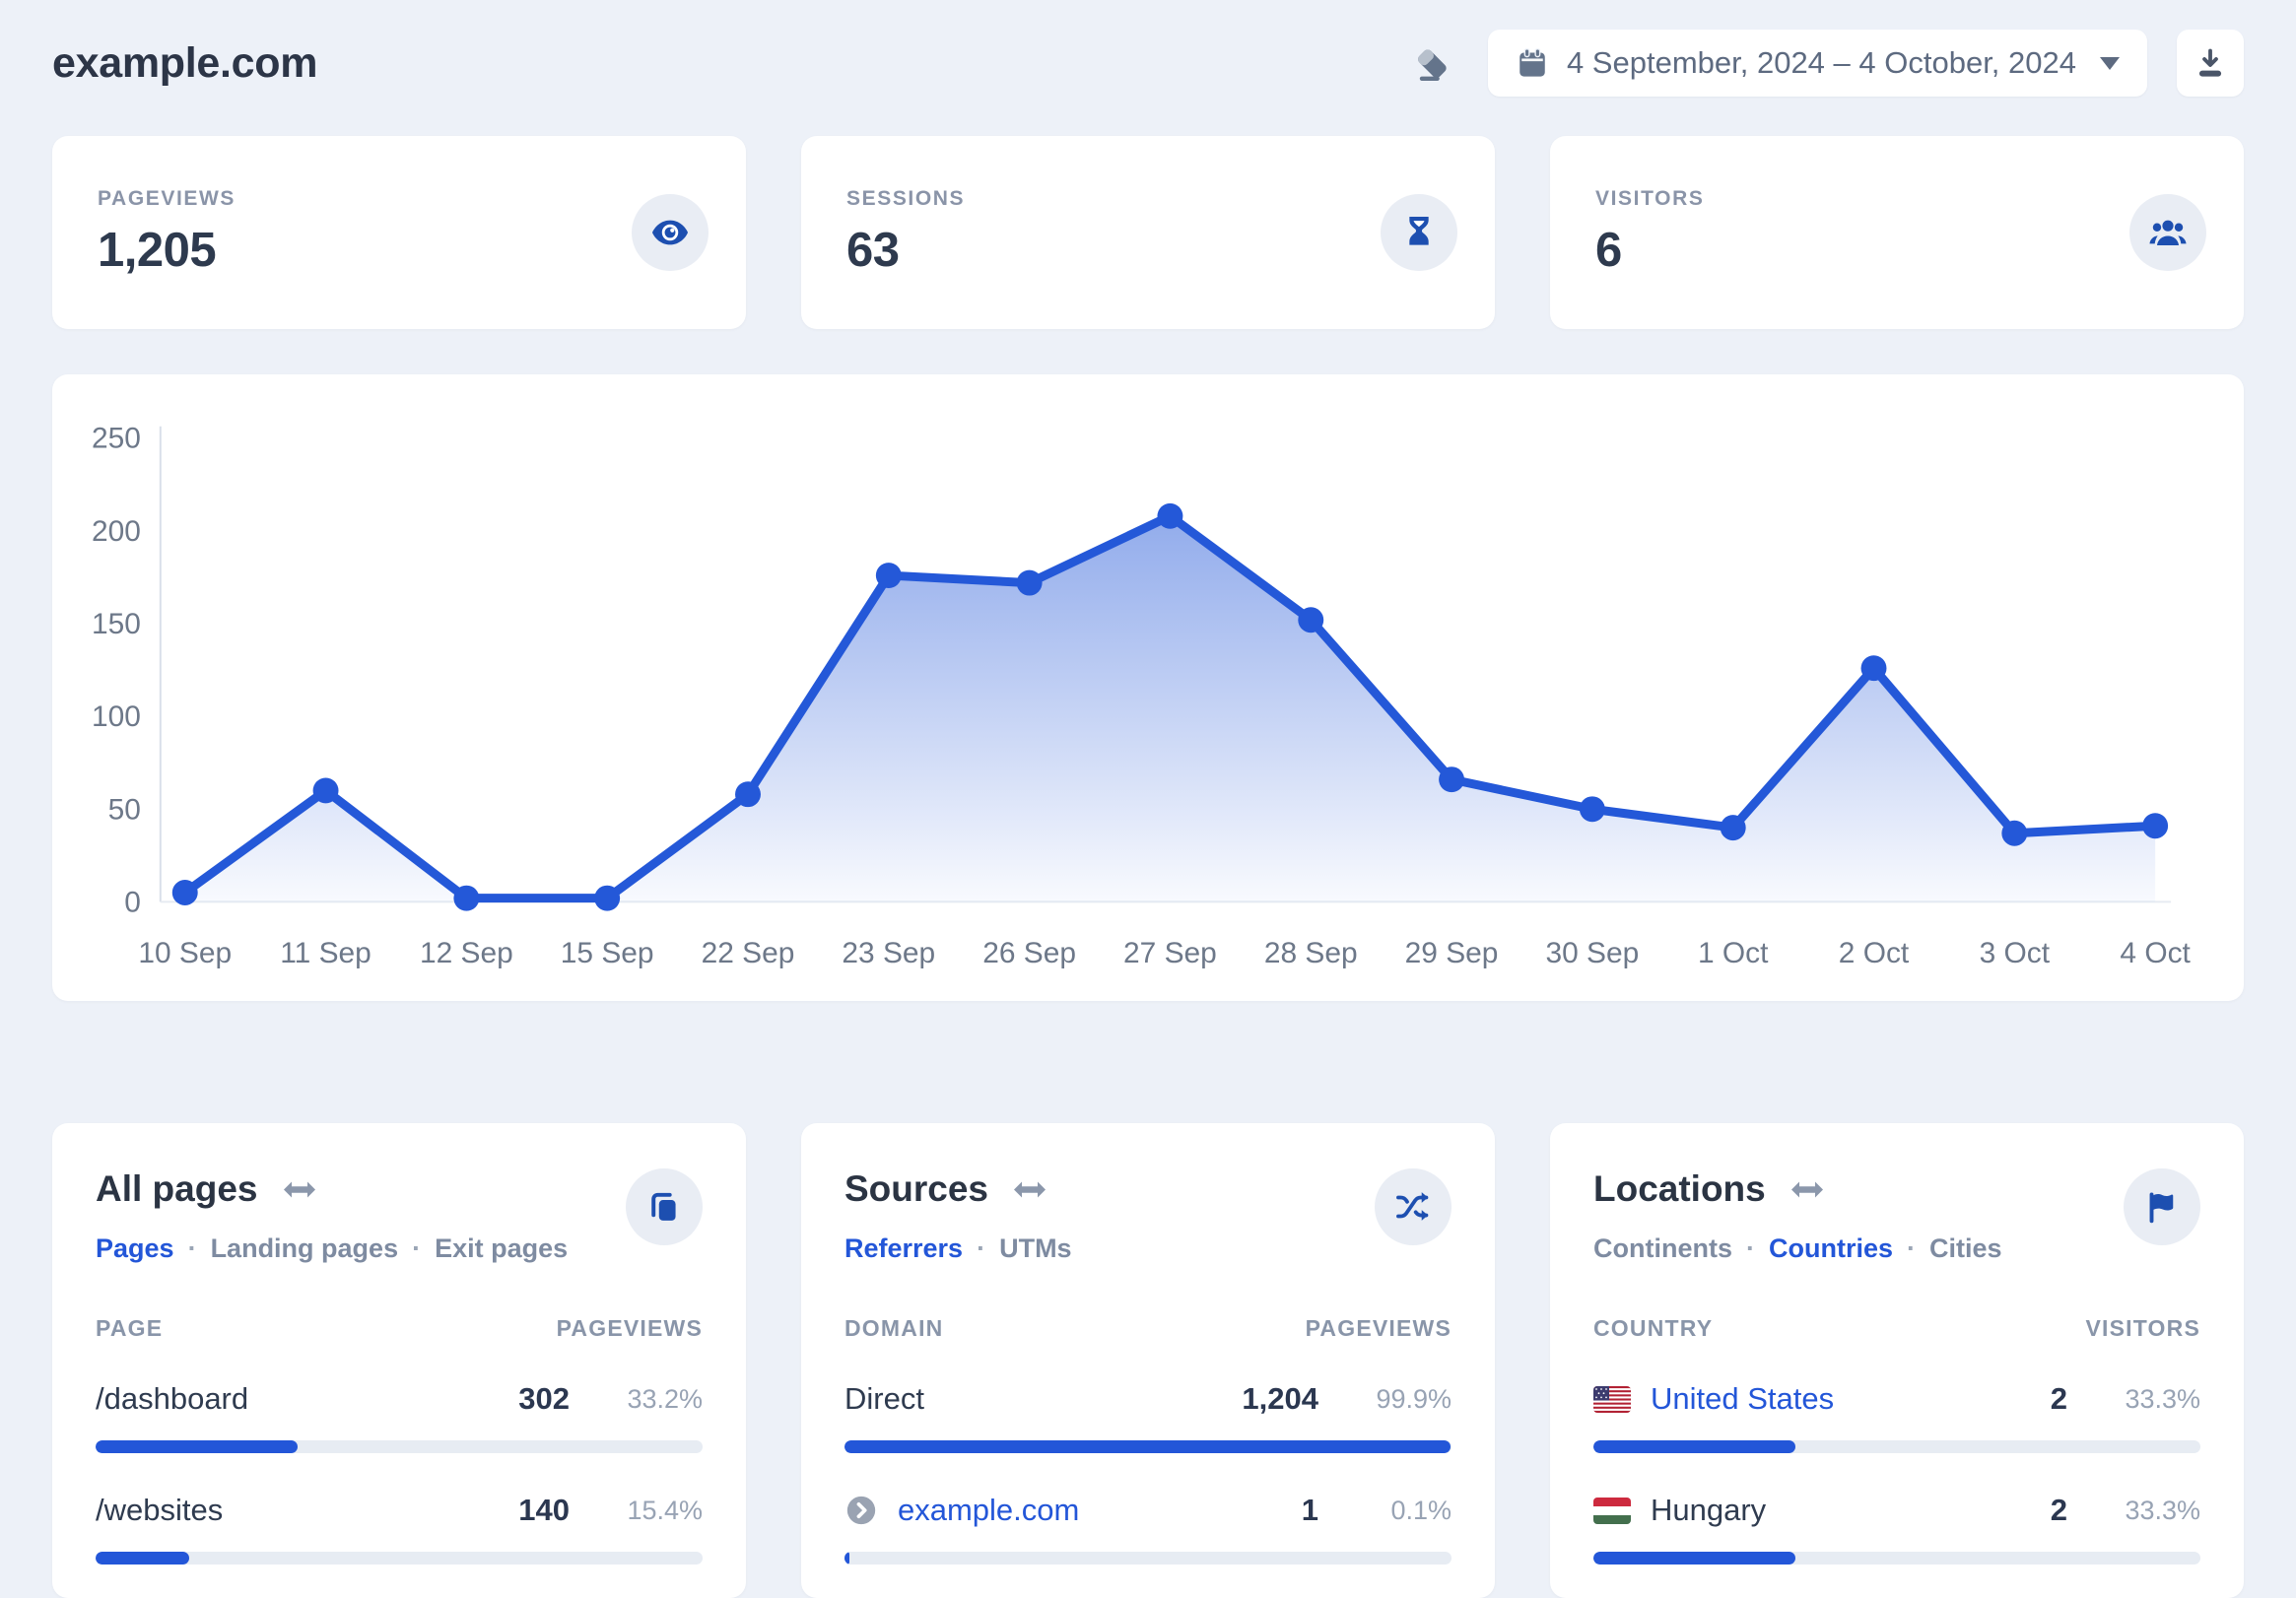  I want to click on stat-cards-row: PAGEVIEWS 1,205 SESSIONS 63 VISITORS 6, so click(1148, 232).